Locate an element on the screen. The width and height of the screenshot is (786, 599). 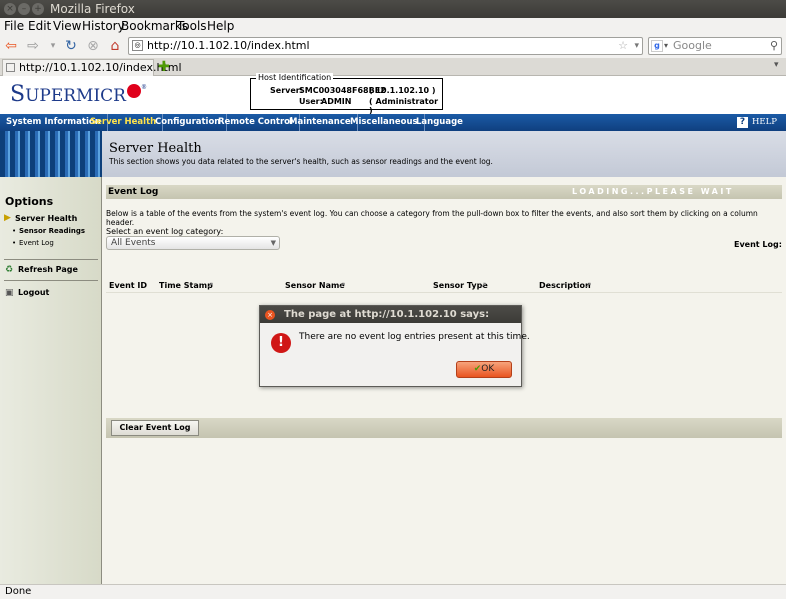
search-placeholder: Google is located at coordinates (692, 45).